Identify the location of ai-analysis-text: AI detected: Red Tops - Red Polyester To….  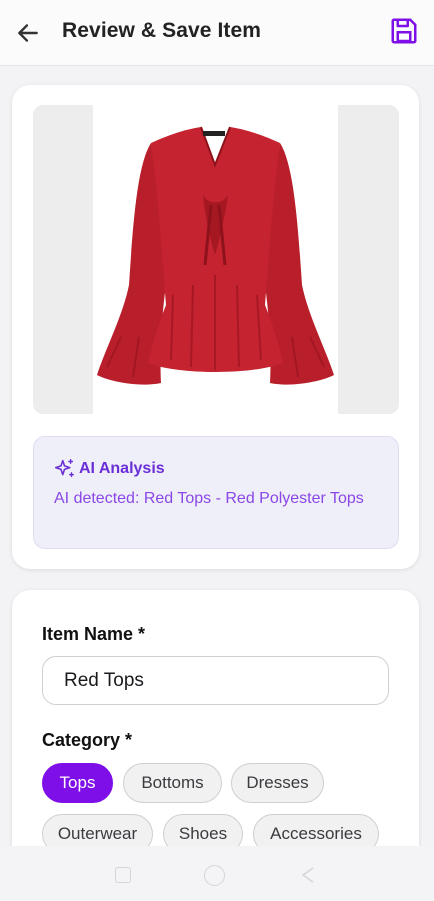
(209, 498).